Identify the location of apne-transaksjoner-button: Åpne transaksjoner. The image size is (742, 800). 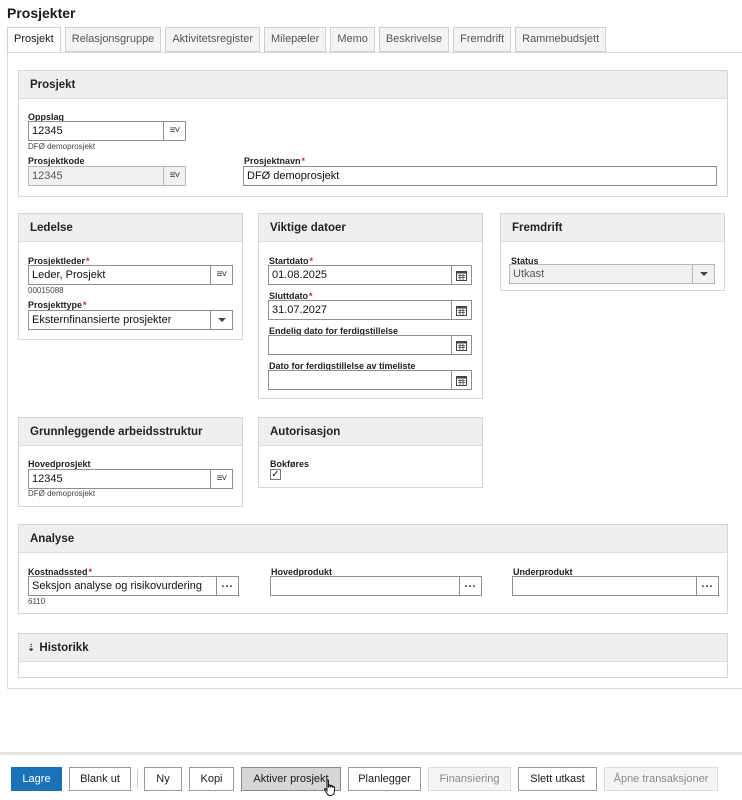
(661, 779).